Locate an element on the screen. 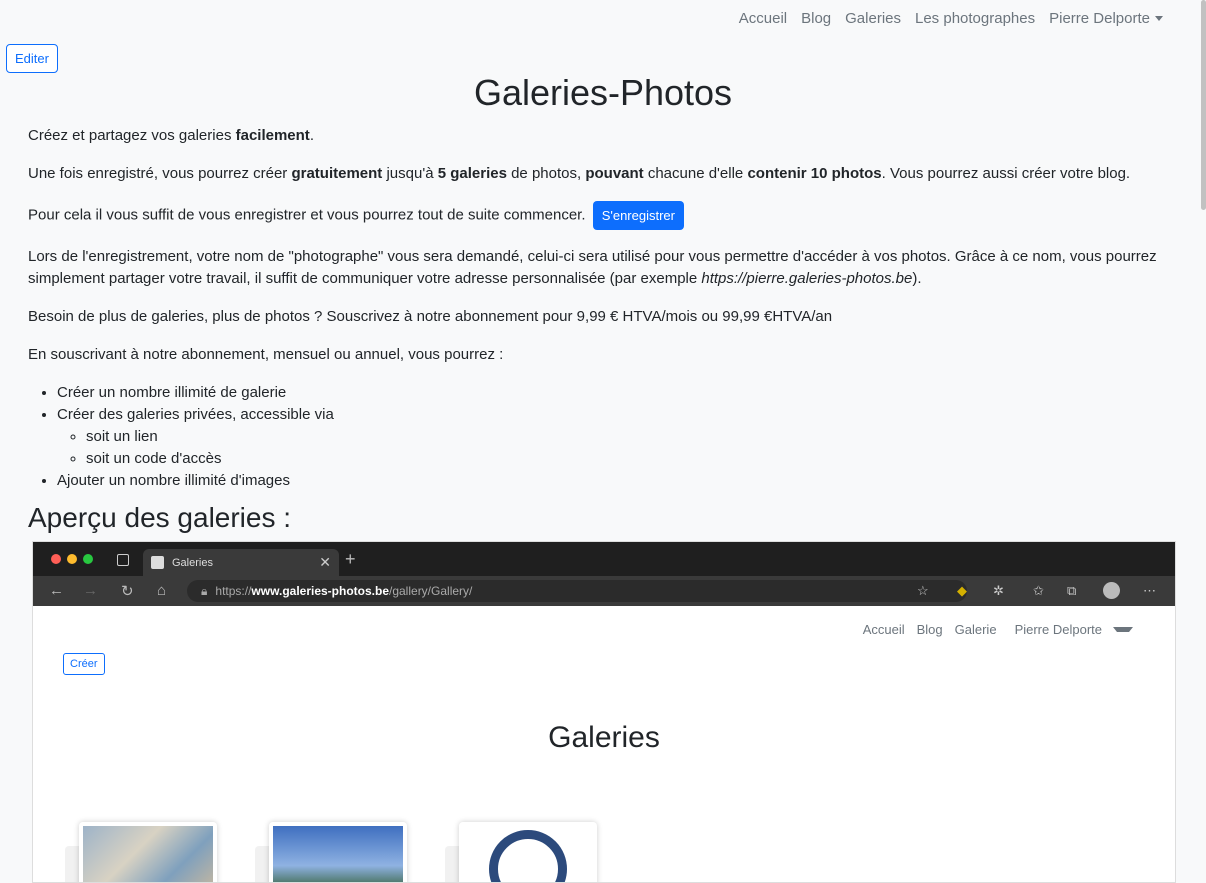  preview-heading: Aperçu des galeries : is located at coordinates (160, 517).